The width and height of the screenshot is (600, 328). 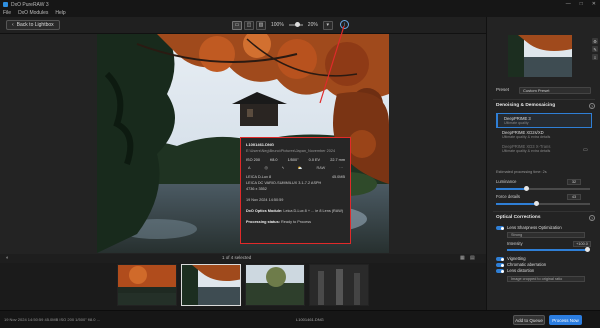 What do you see at coordinates (253, 160) in the screenshot?
I see `exif-iso: ISO 200` at bounding box center [253, 160].